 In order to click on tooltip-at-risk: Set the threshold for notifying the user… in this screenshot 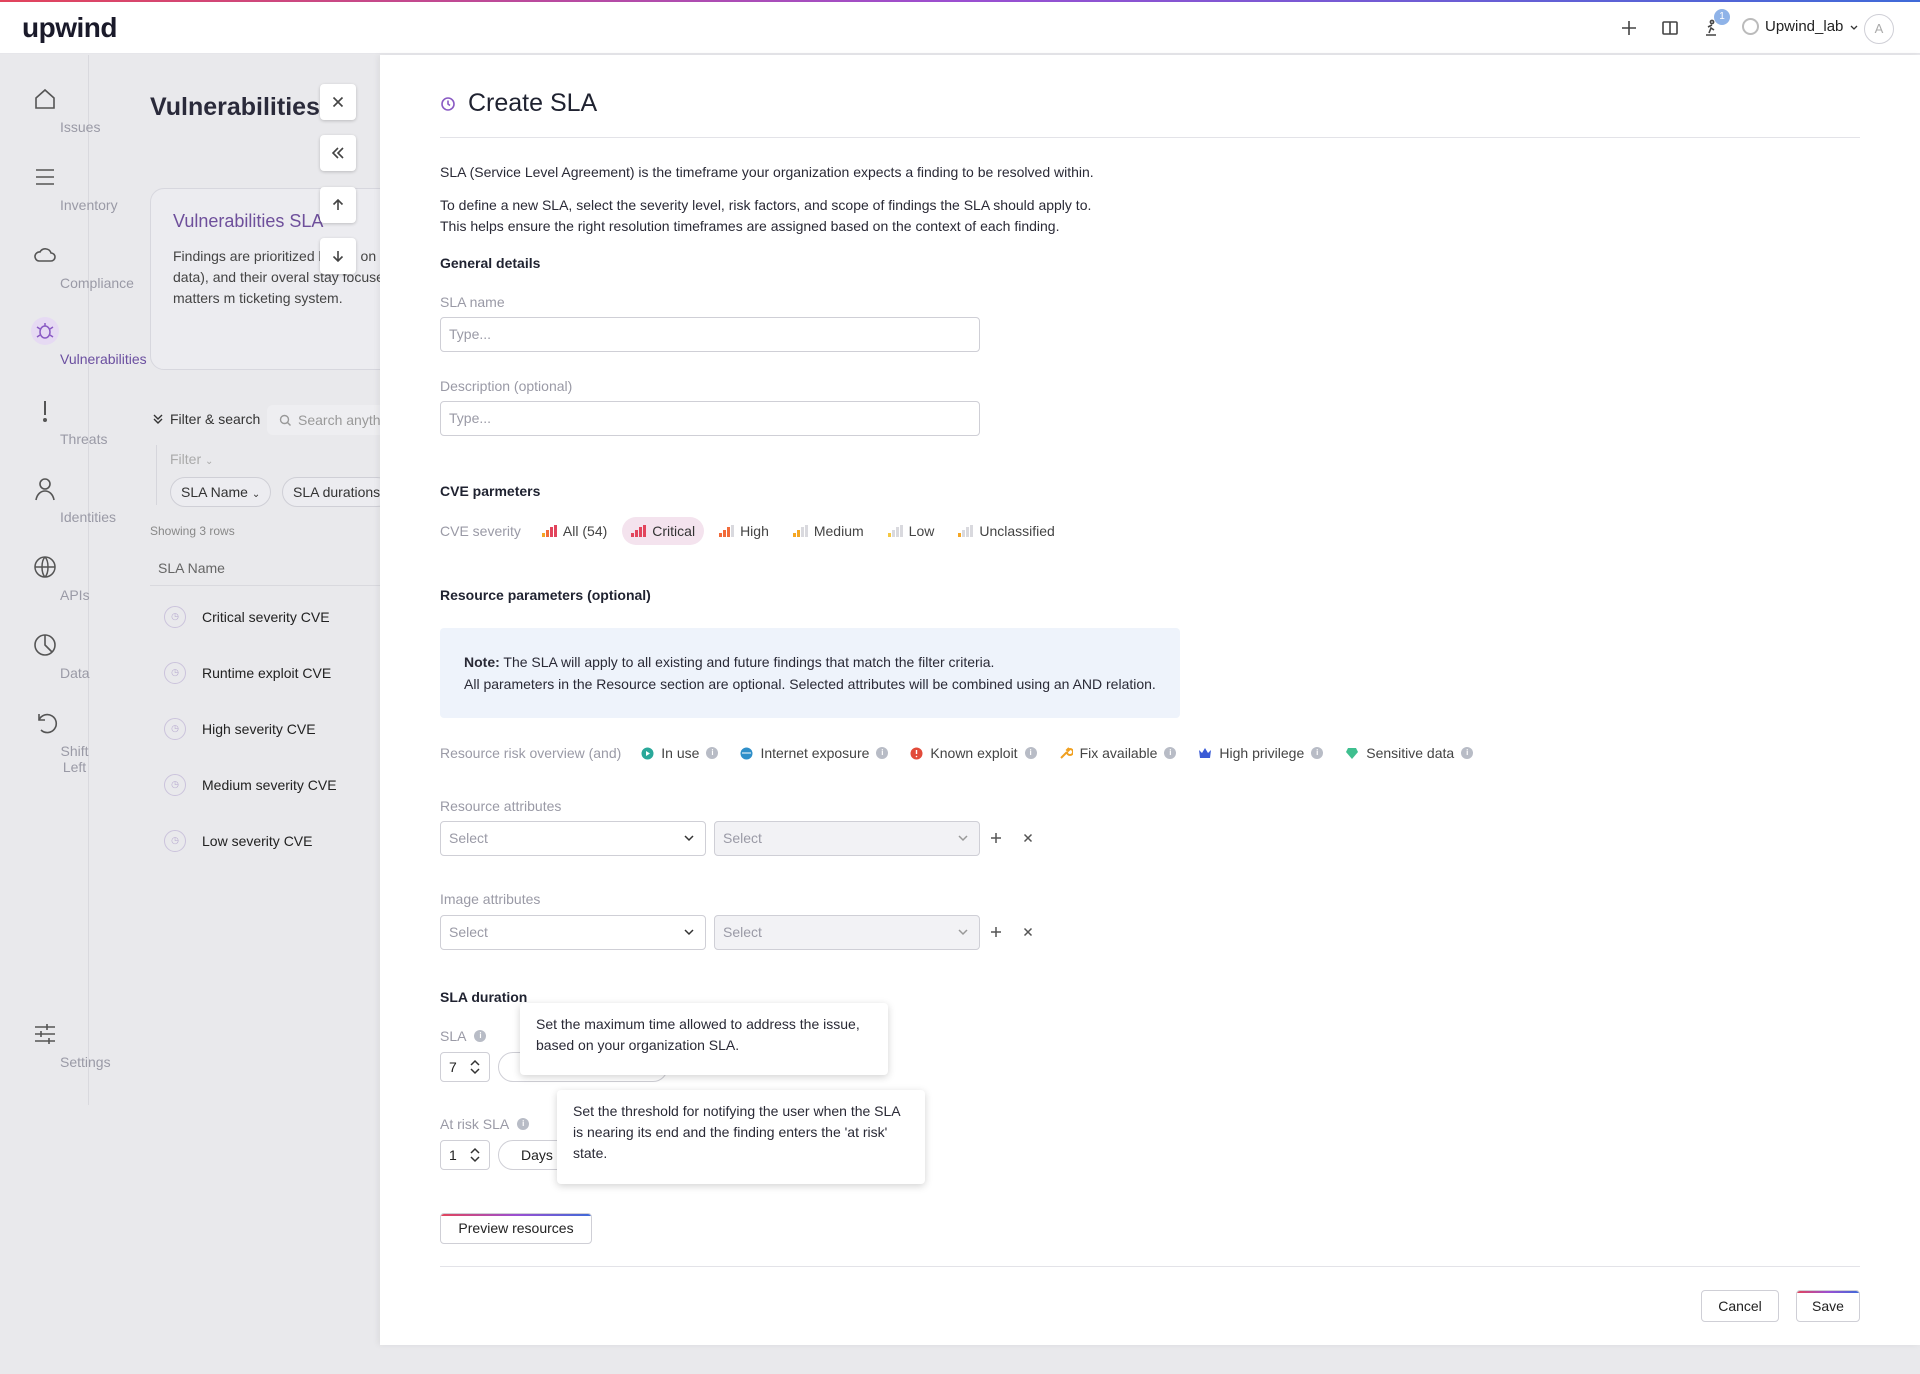, I will do `click(741, 1137)`.